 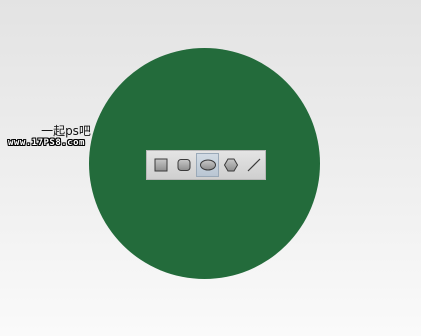 I want to click on ellipse-tool-button, so click(x=207, y=165).